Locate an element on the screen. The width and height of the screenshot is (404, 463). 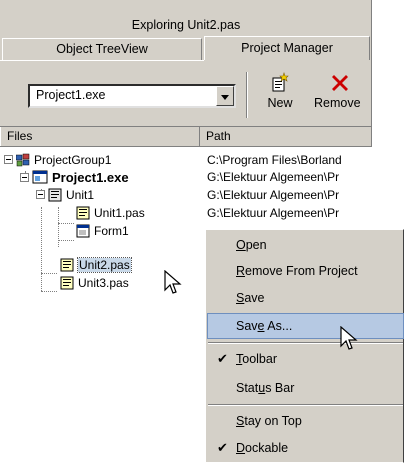
tree-item-label: Unit1 is located at coordinates (80, 195).